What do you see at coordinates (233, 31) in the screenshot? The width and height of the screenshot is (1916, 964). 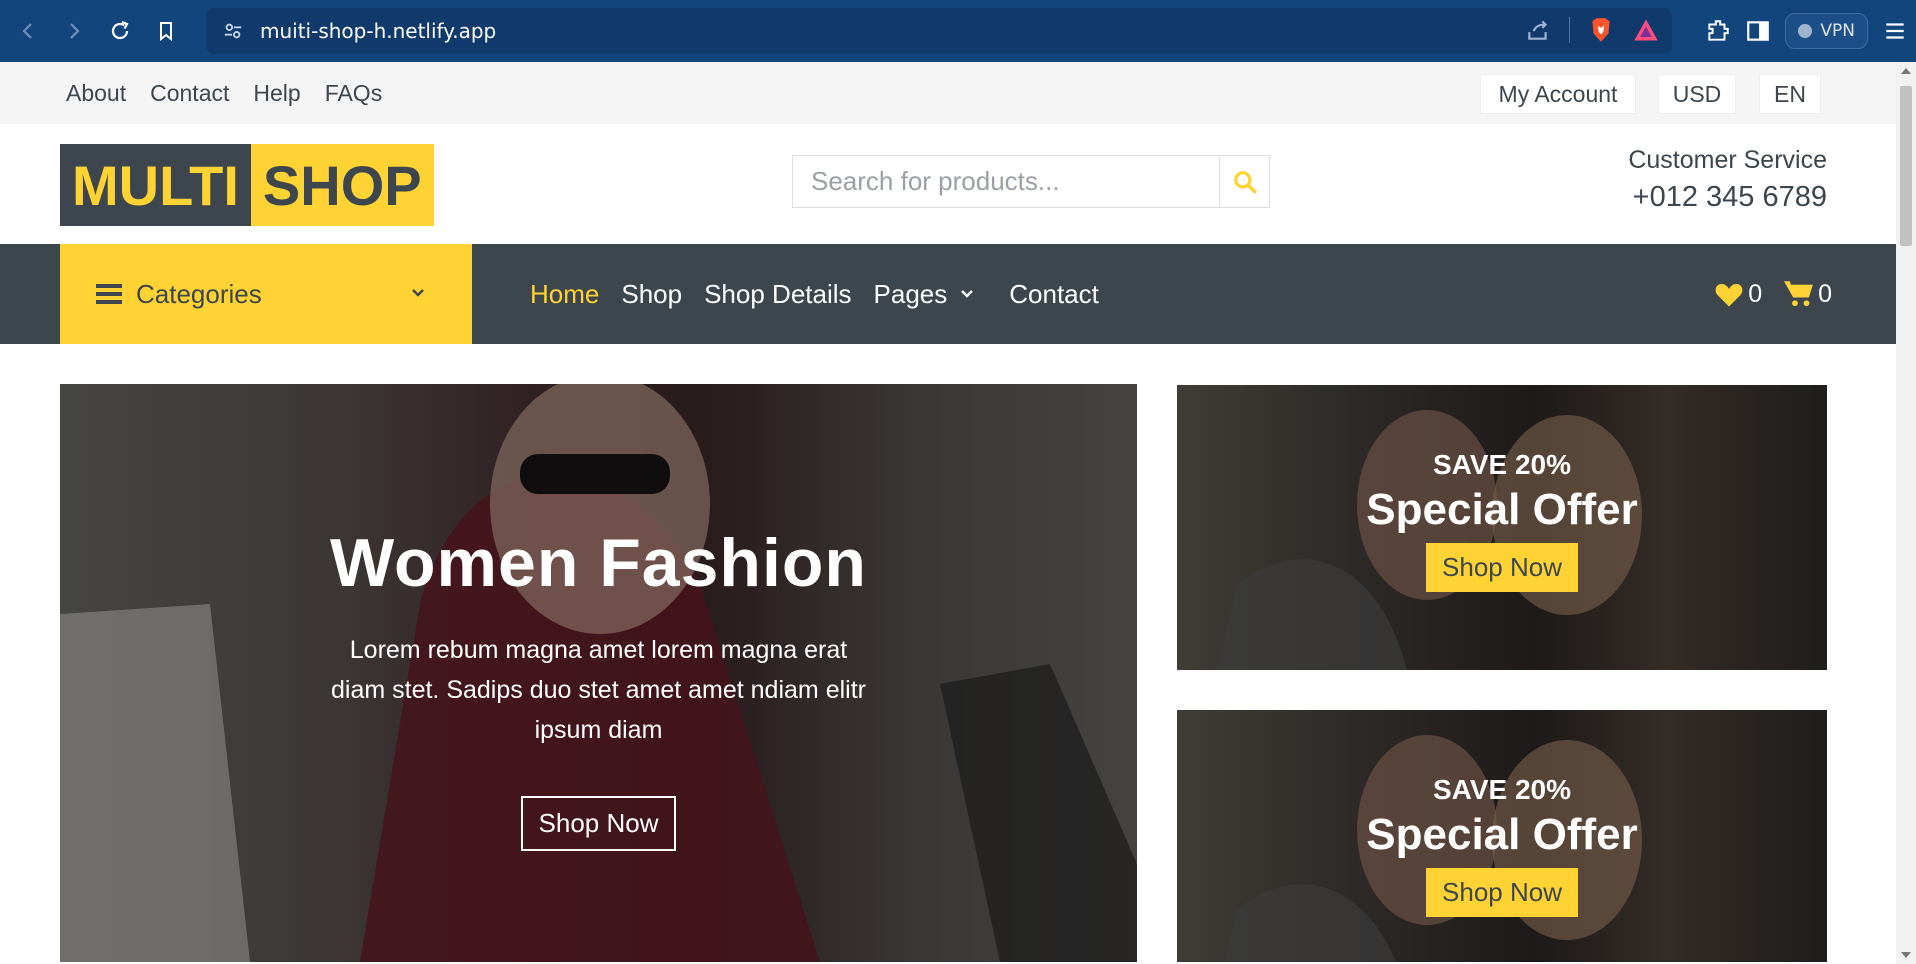 I see `site-settings-icon` at bounding box center [233, 31].